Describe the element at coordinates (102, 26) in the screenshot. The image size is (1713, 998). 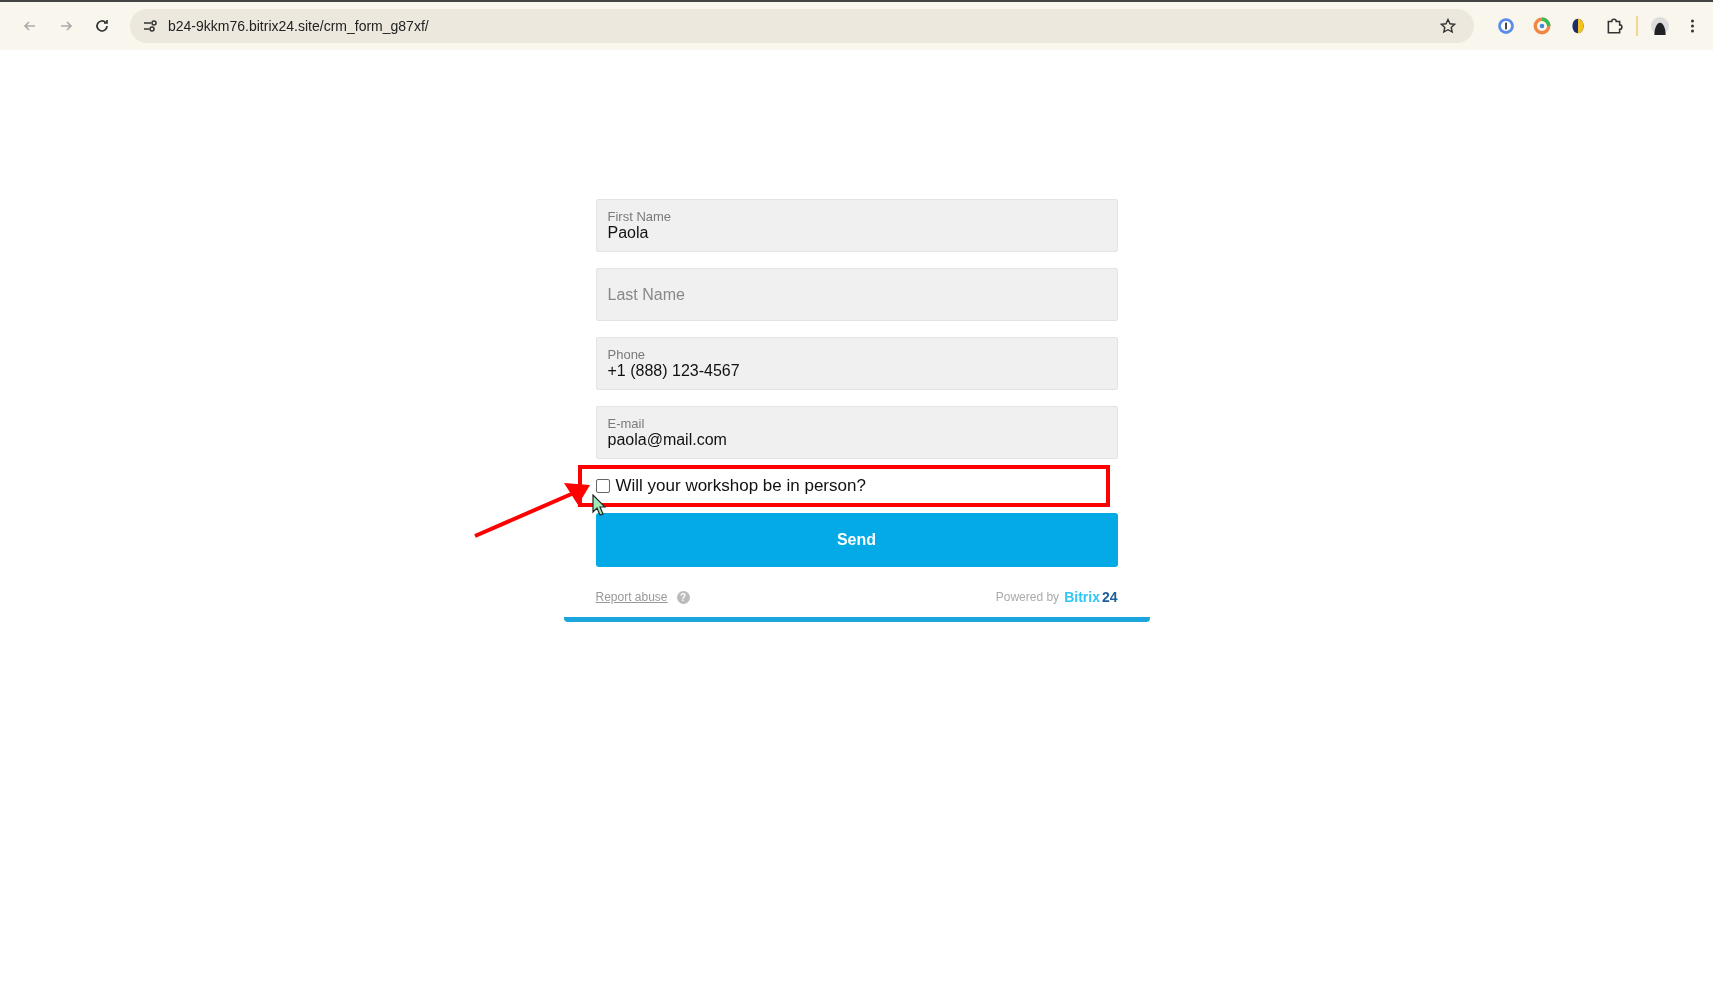
I see `reload-icon` at that location.